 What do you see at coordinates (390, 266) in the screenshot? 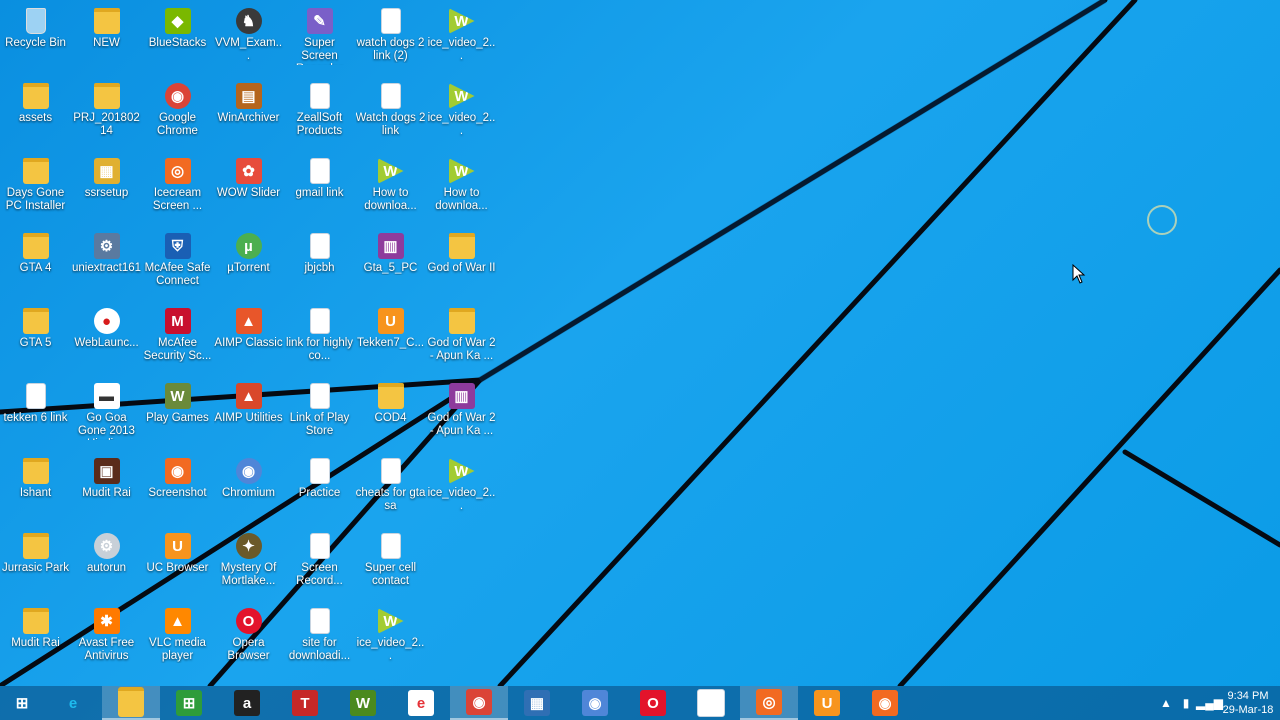
I see `desktop-icon: ▥ Gta_5_PC` at bounding box center [390, 266].